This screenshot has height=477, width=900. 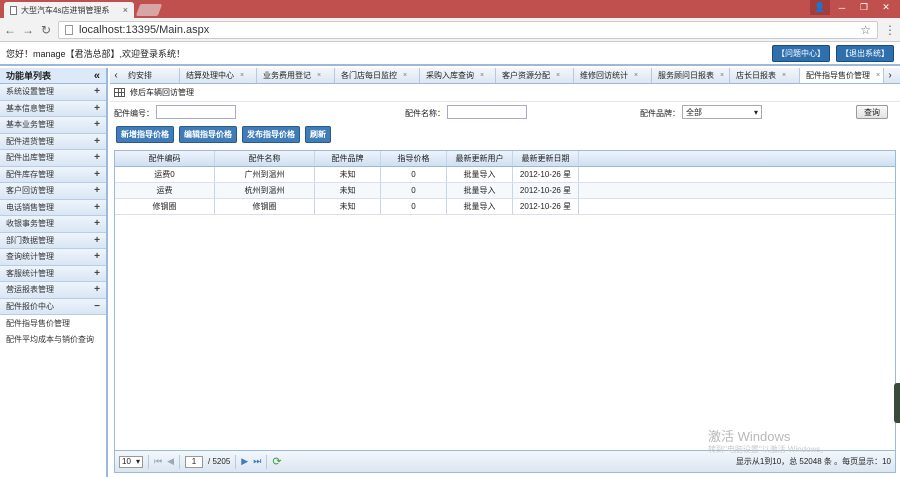 I want to click on sidebar-item-parts-outbound: 配件出库管理 +, so click(x=53, y=158).